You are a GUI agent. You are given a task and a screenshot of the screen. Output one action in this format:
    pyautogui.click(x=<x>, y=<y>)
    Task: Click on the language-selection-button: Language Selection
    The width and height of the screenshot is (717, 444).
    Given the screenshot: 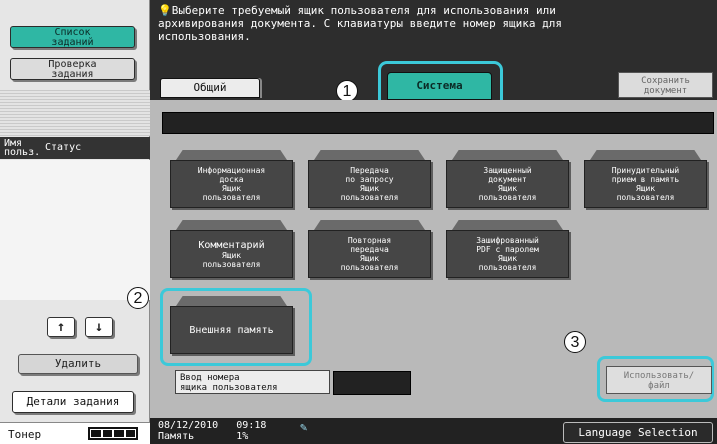 What is the action you would take?
    pyautogui.click(x=638, y=432)
    